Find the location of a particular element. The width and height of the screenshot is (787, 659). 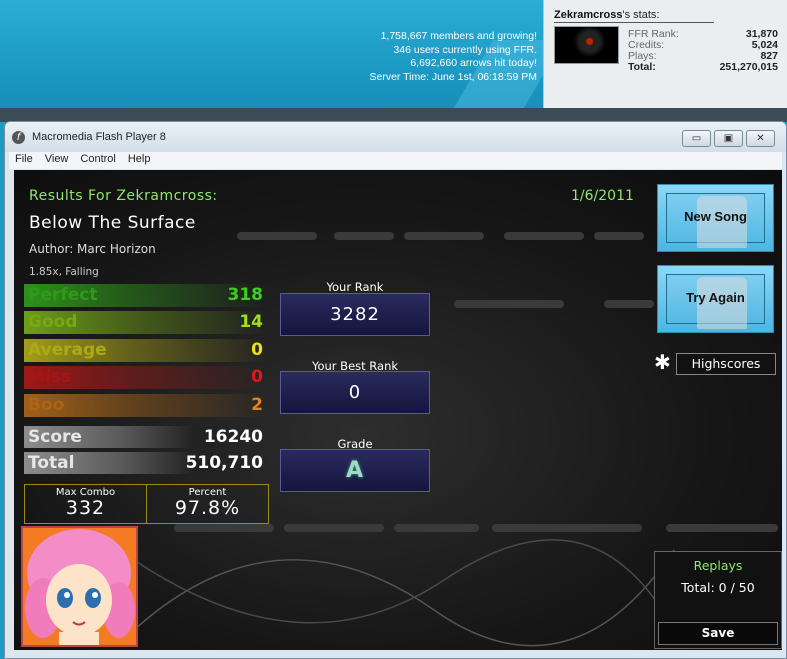

max-combo-cell: Max Combo 332 is located at coordinates (86, 504).